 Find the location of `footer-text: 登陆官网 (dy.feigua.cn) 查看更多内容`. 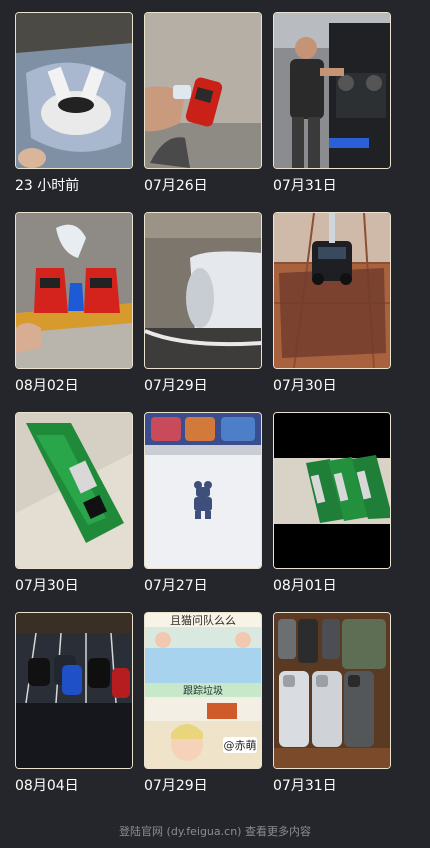

footer-text: 登陆官网 (dy.feigua.cn) 查看更多内容 is located at coordinates (215, 831).